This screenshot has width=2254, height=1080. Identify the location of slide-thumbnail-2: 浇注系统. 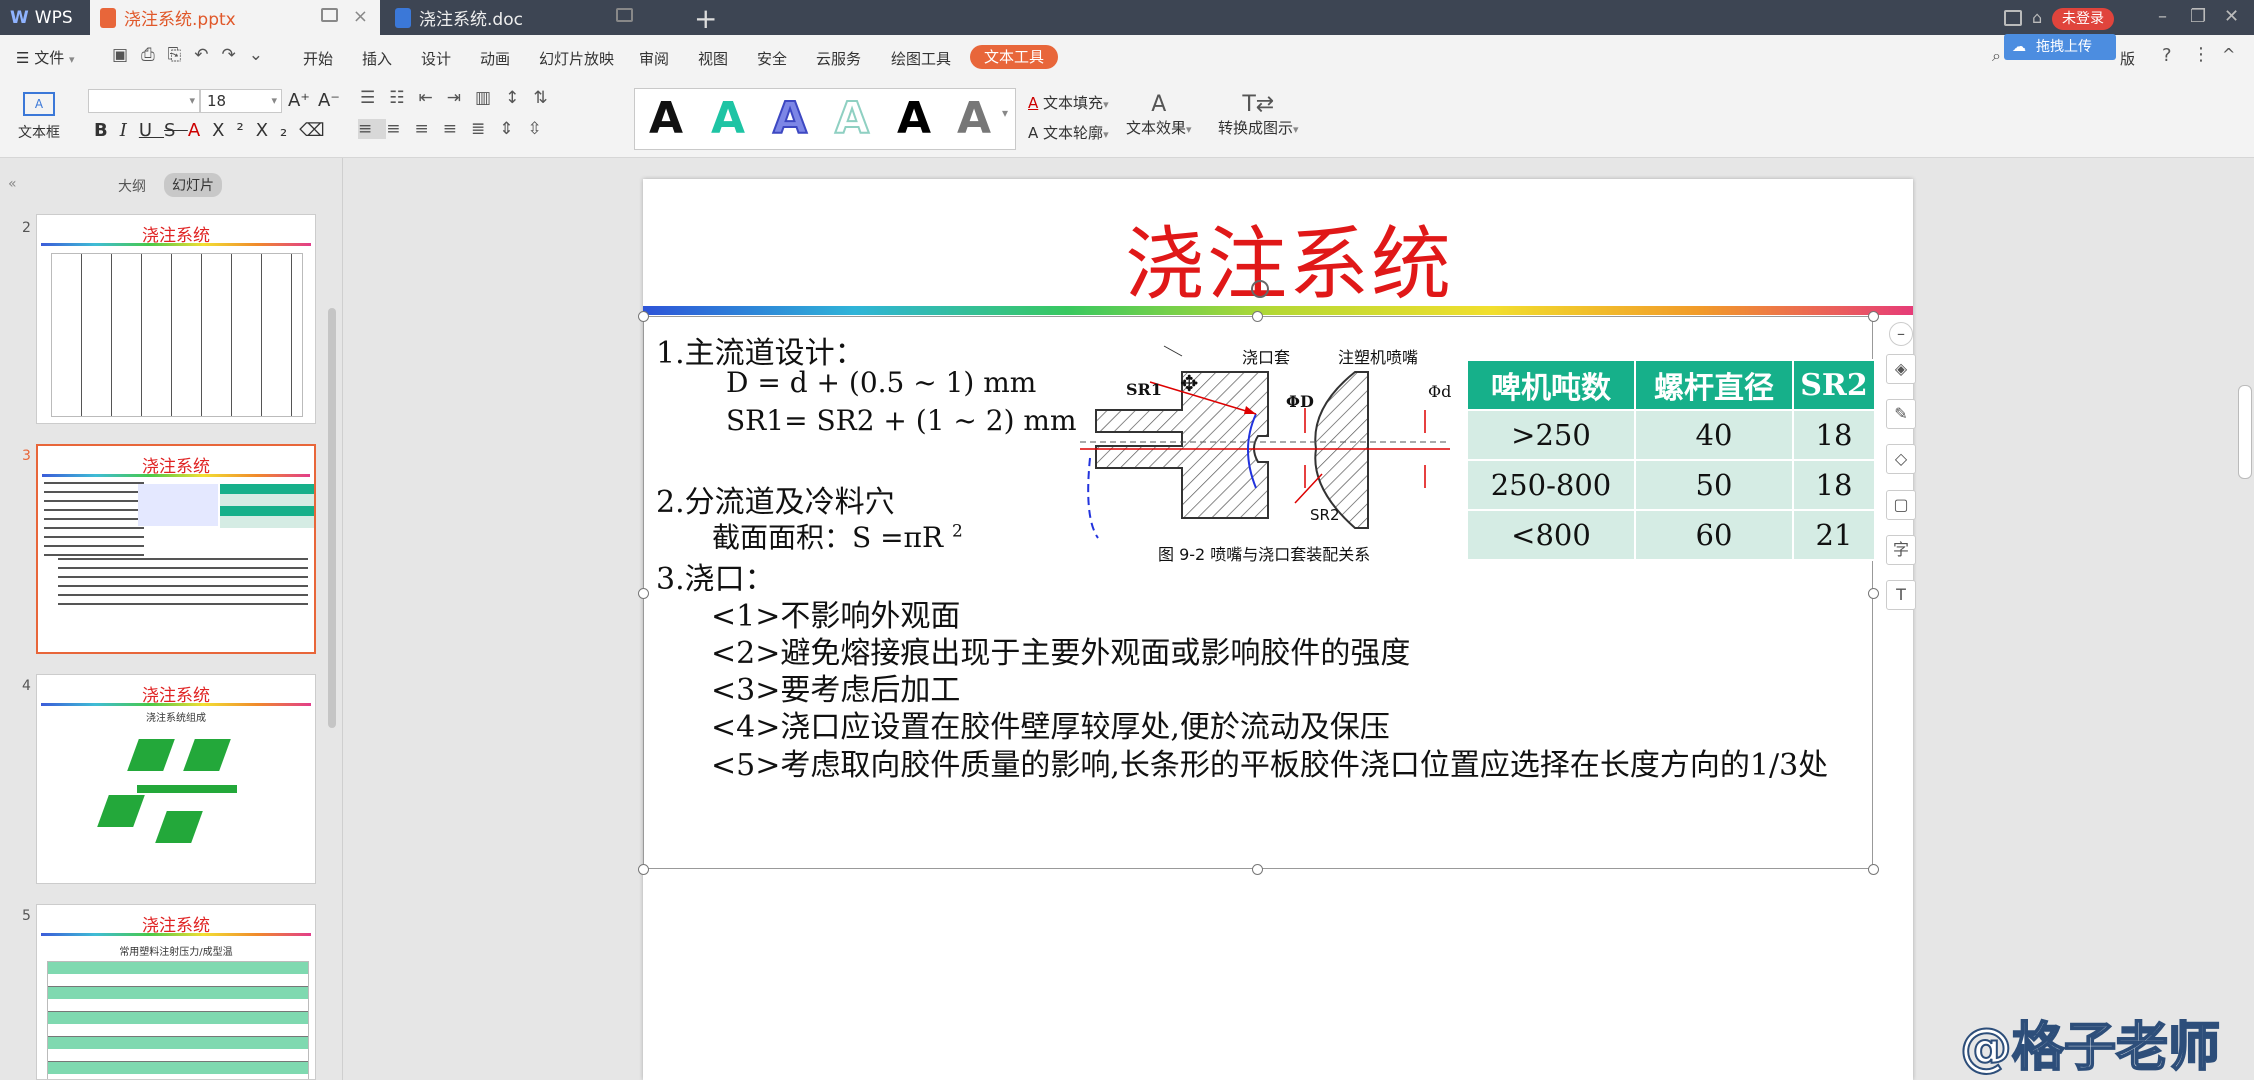
(176, 319).